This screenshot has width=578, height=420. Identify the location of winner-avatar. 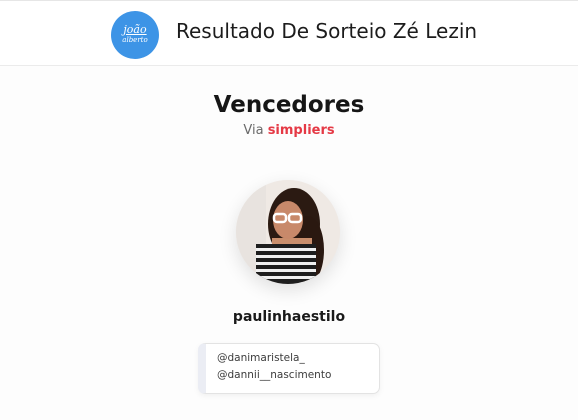
(288, 232).